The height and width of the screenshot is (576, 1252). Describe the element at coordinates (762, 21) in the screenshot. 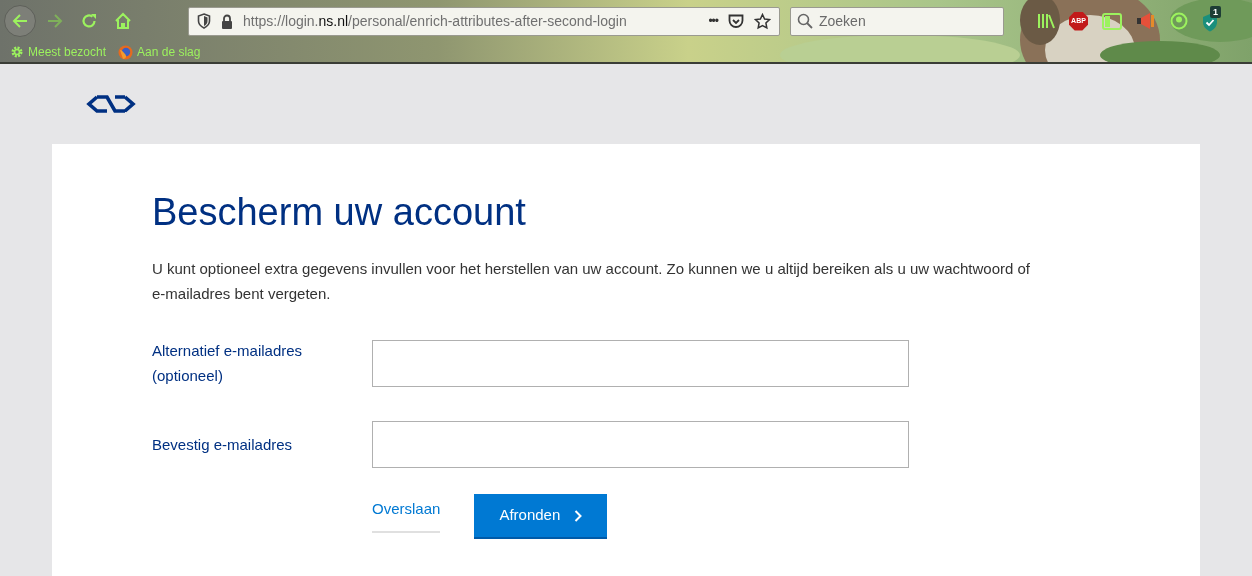

I see `star-icon` at that location.